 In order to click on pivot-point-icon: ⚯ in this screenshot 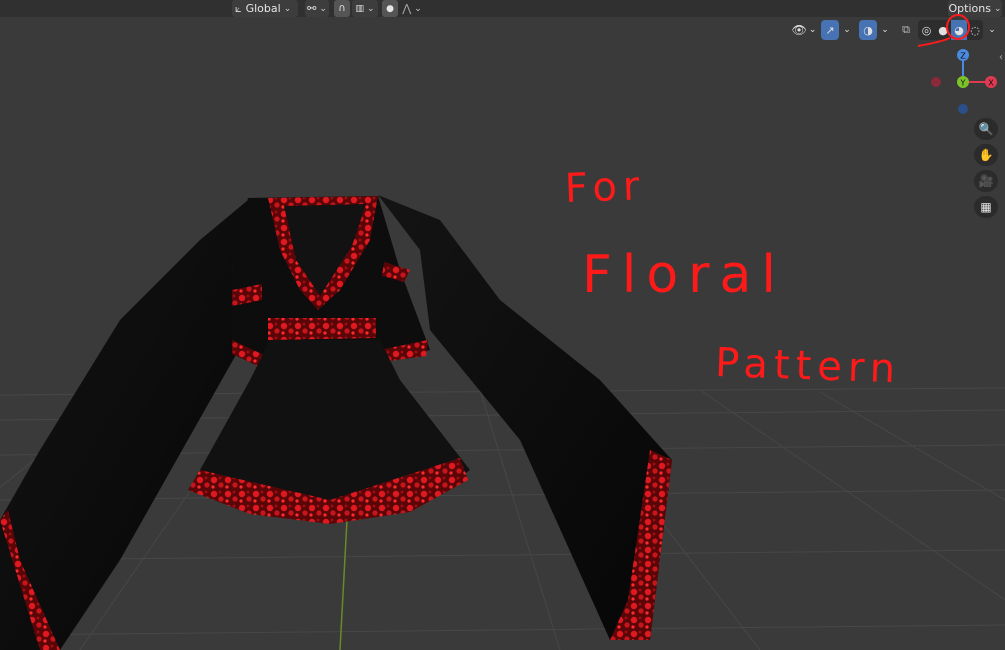, I will do `click(312, 8)`.